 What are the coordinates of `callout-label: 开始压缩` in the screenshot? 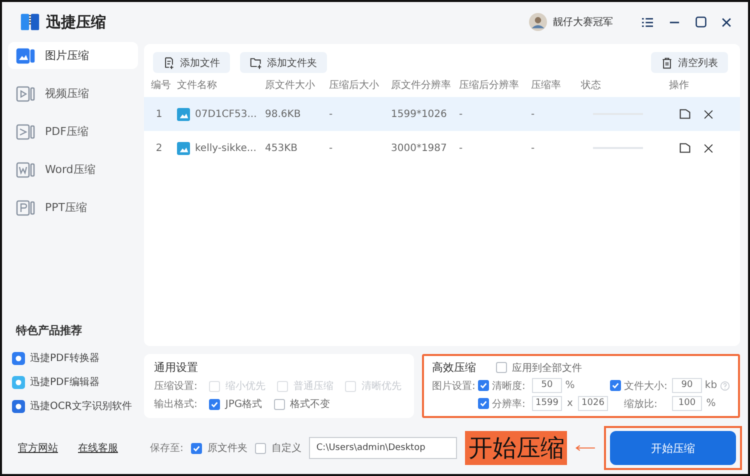 It's located at (516, 448).